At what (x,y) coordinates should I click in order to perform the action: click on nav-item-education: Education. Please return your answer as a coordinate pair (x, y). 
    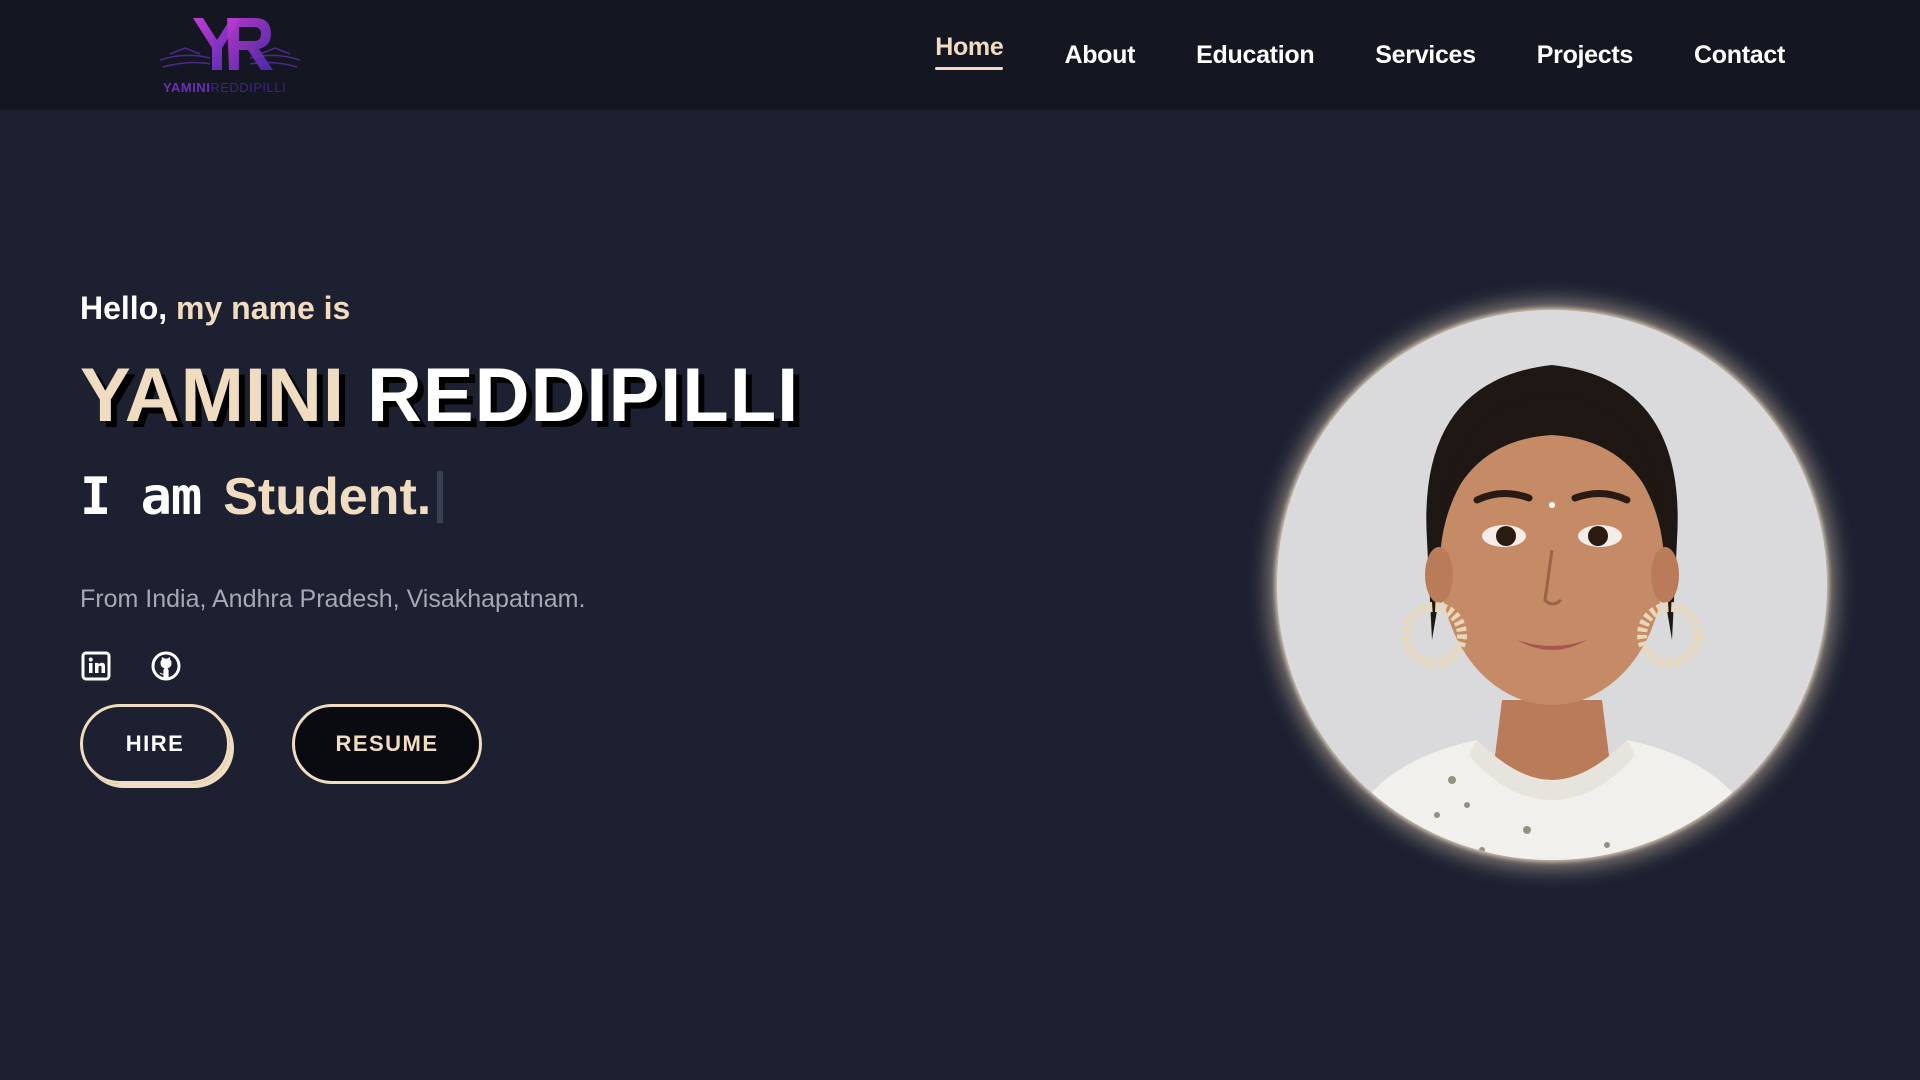
    Looking at the image, I should click on (1255, 55).